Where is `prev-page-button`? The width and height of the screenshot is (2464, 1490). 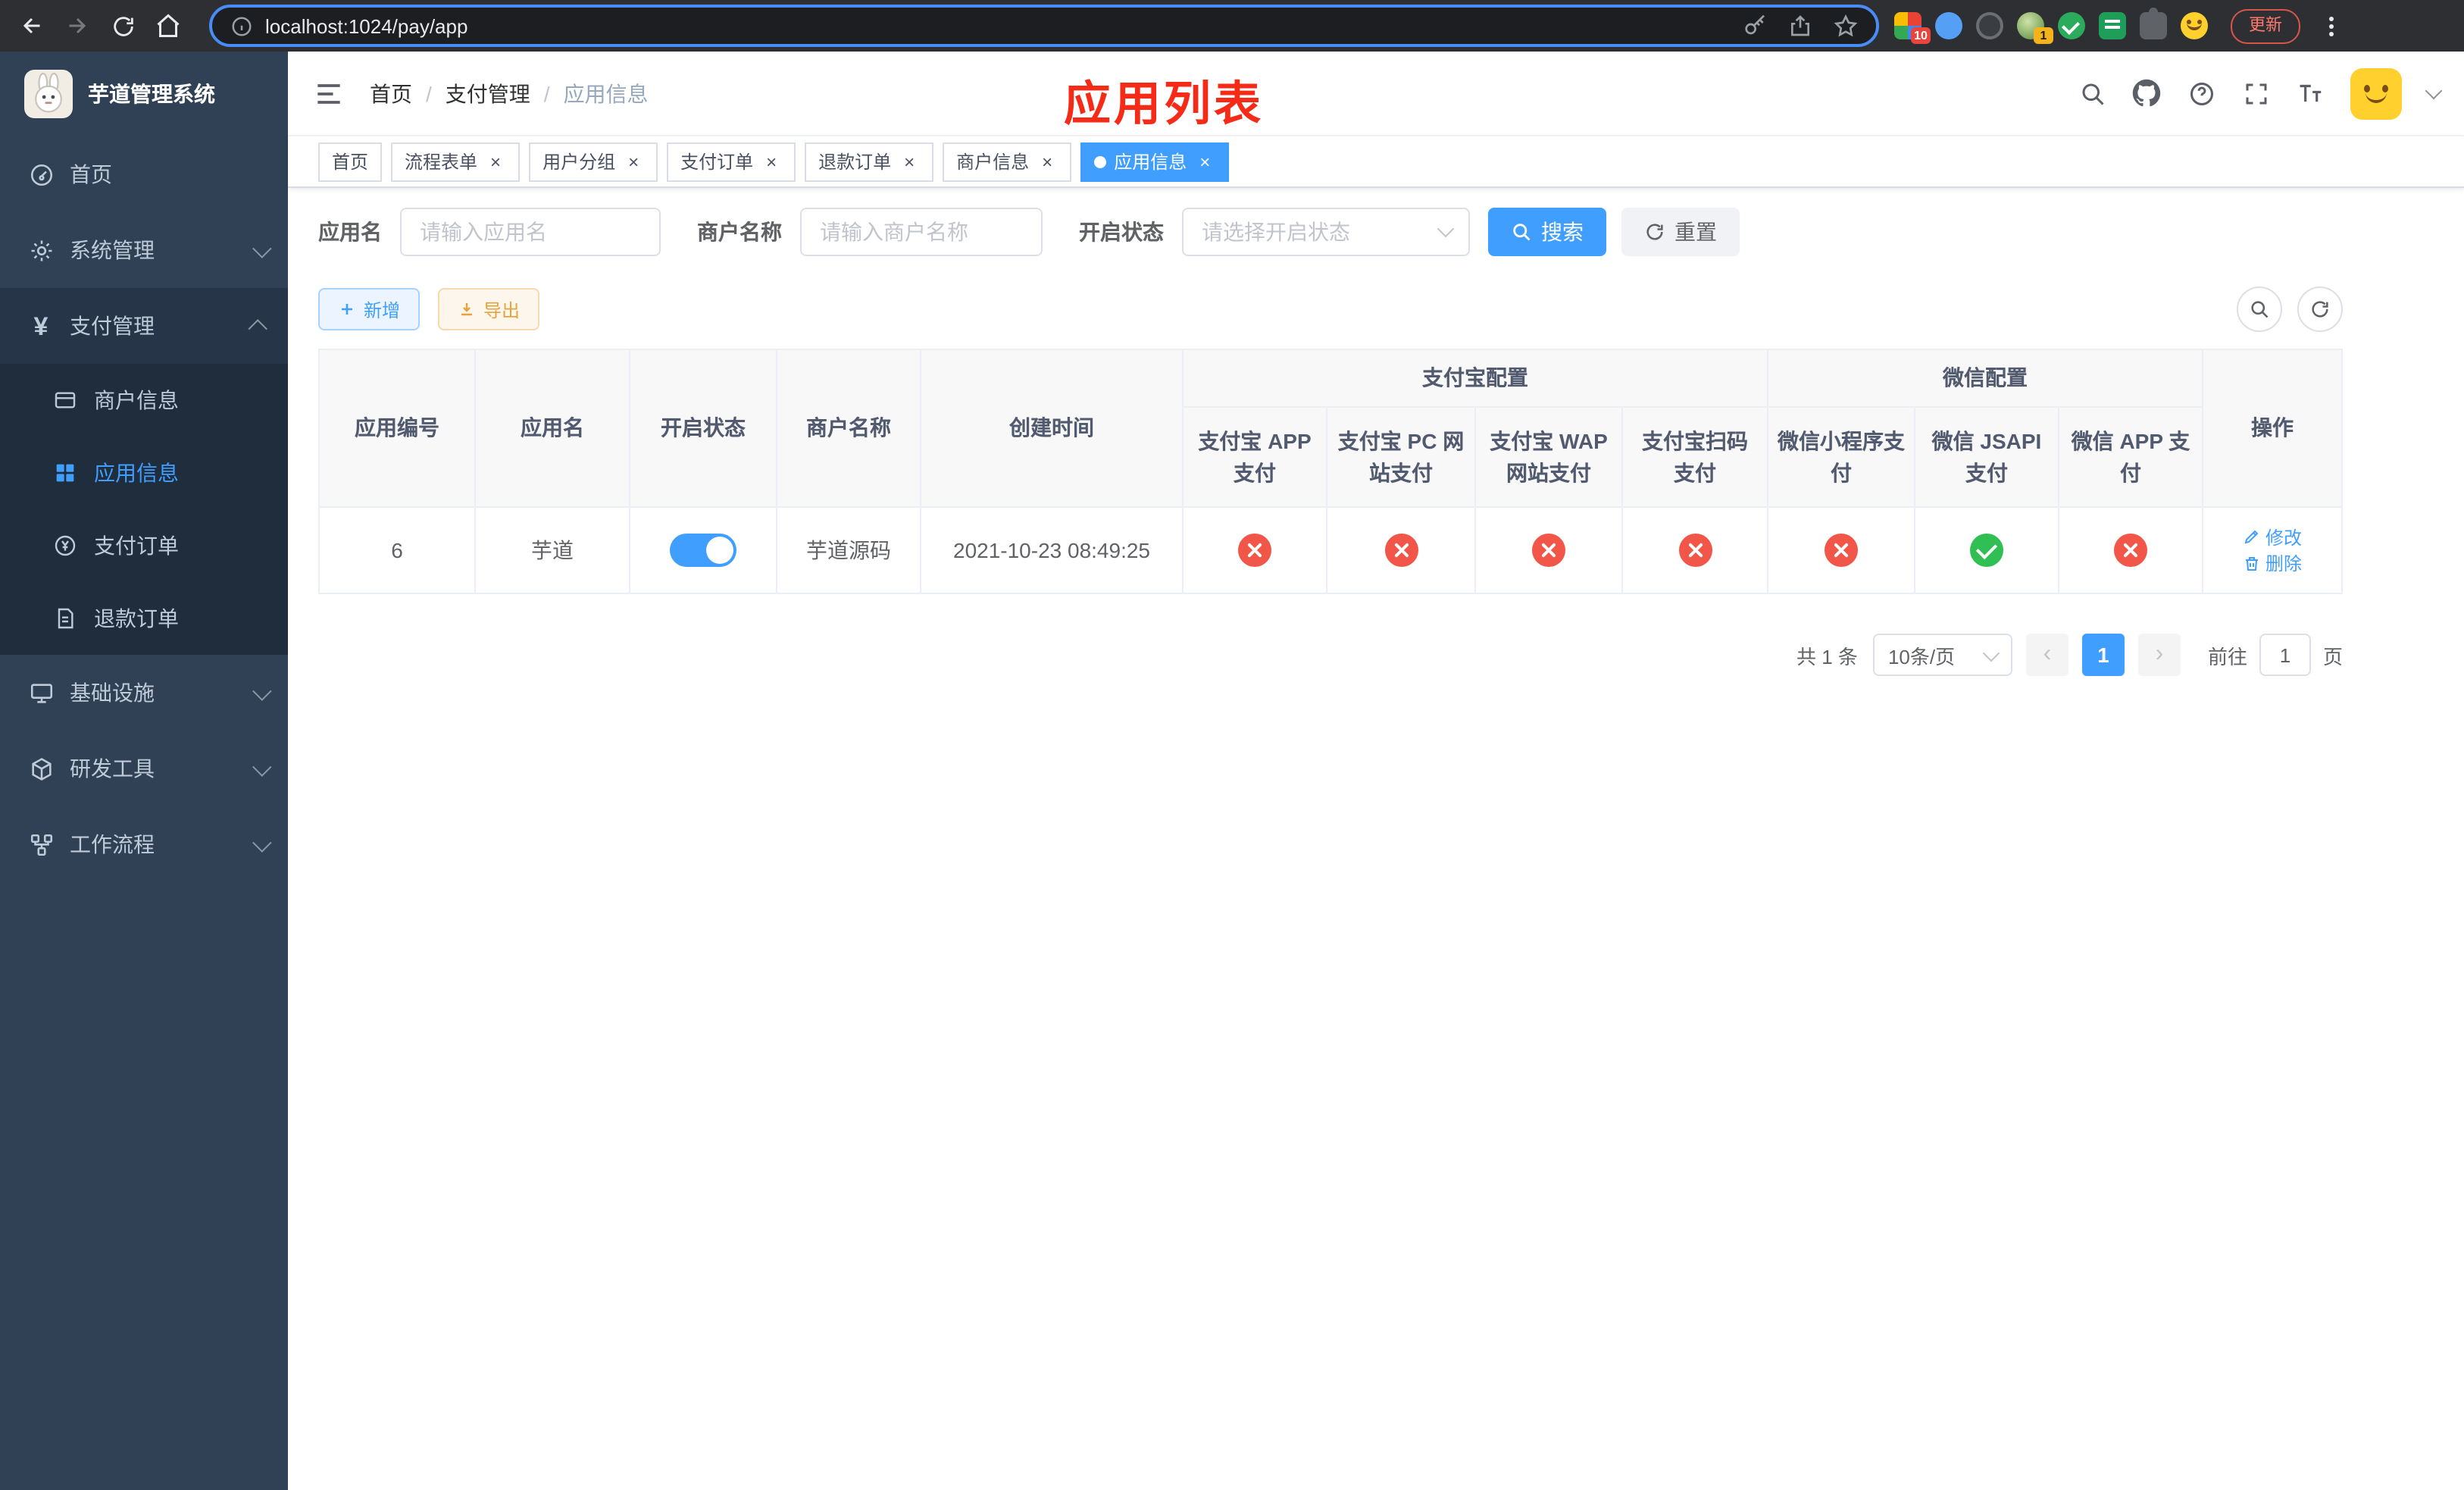
prev-page-button is located at coordinates (2046, 655).